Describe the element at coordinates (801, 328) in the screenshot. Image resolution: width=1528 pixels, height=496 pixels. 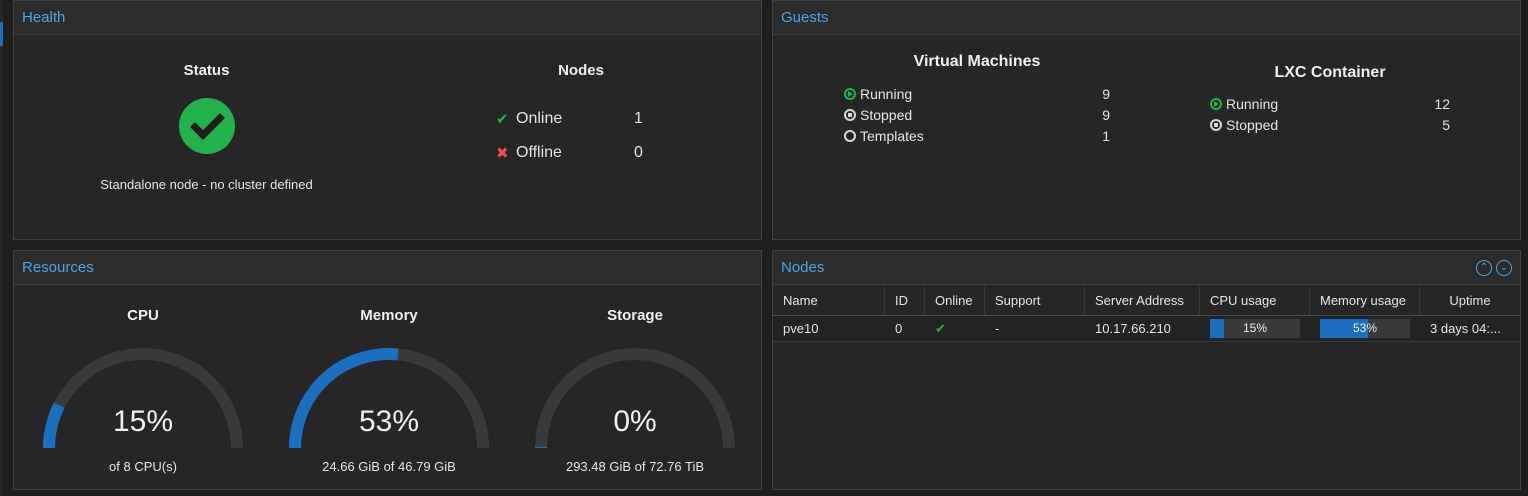
I see `node-name: pve10` at that location.